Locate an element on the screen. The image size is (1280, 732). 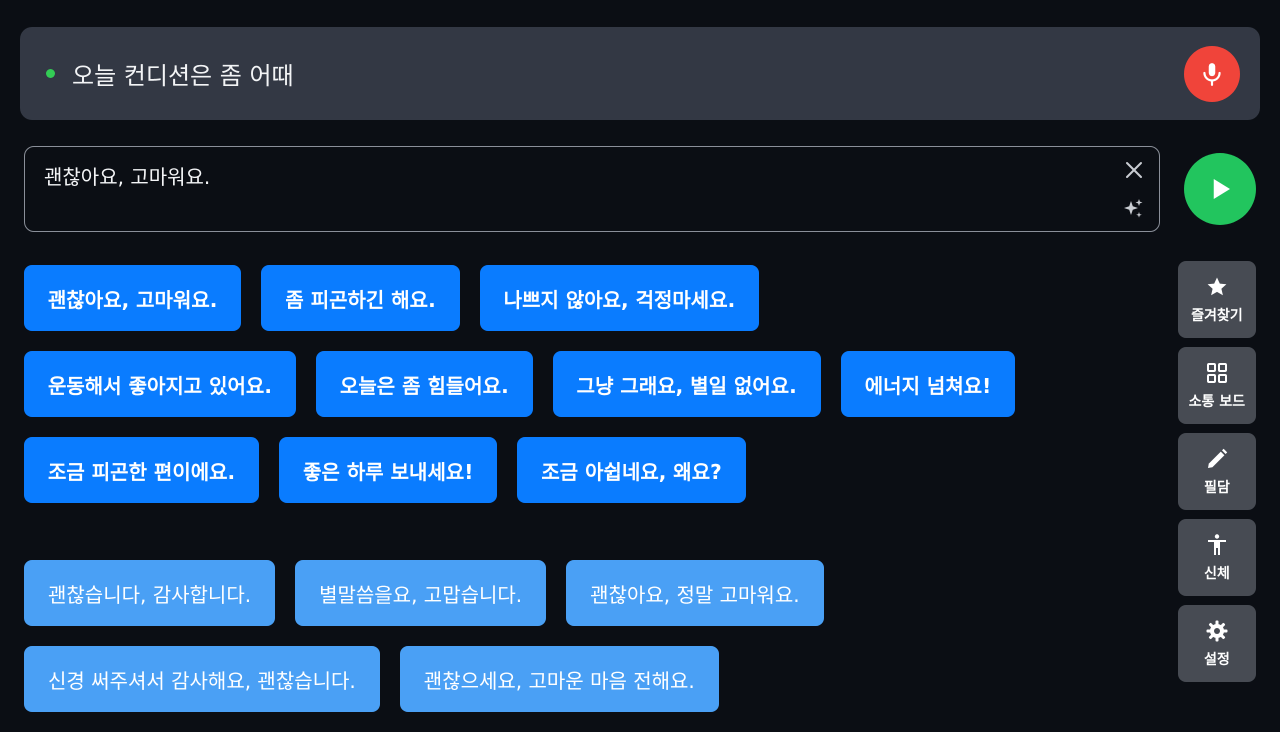
sparkle-icon is located at coordinates (1133, 209).